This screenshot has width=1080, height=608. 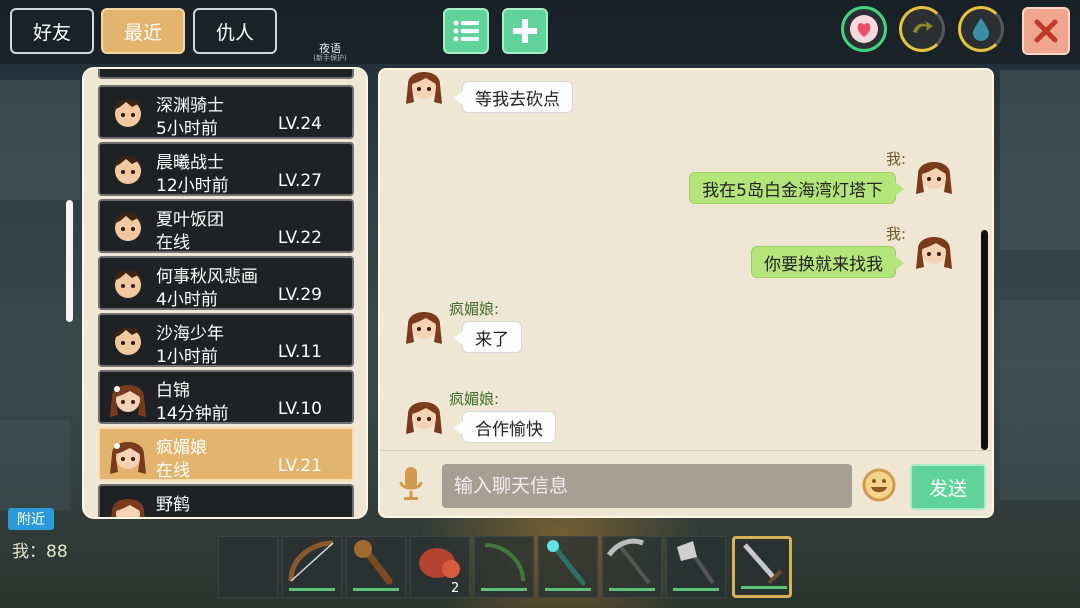 What do you see at coordinates (187, 129) in the screenshot?
I see `friend-status: 5小时前` at bounding box center [187, 129].